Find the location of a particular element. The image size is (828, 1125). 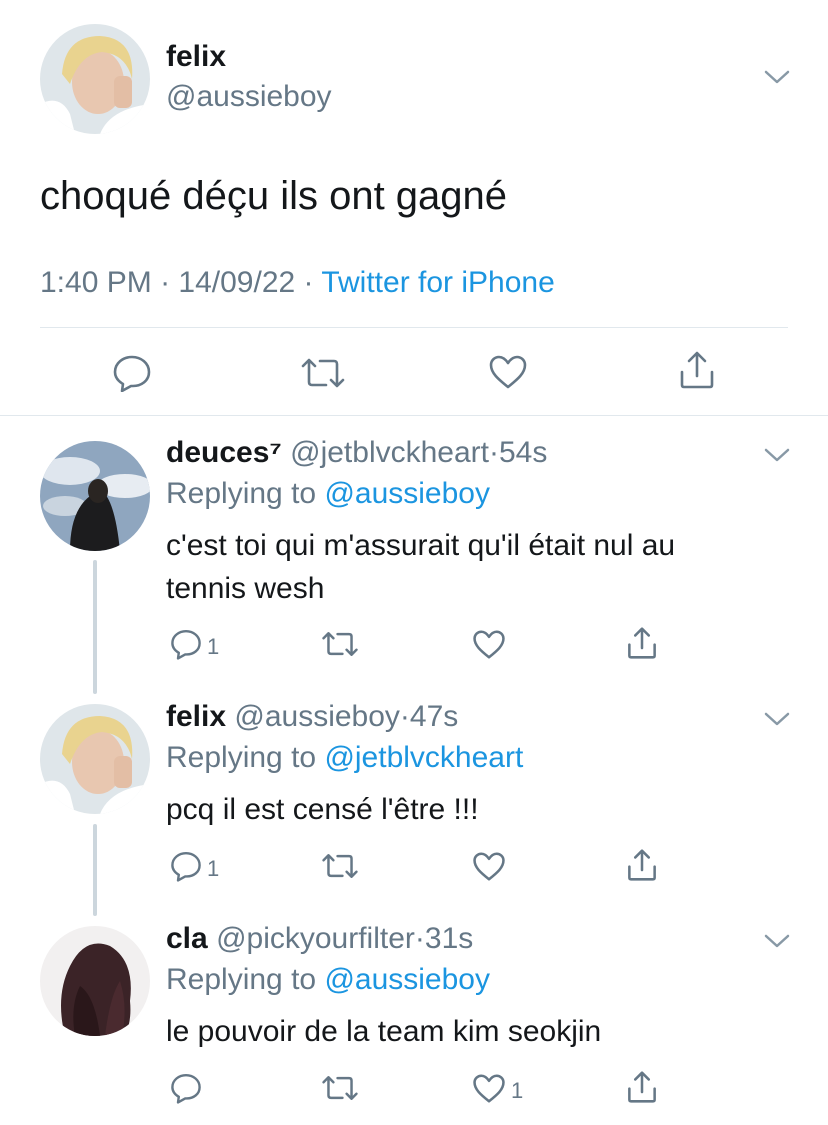

reply-1-display-name: deuces⁷ is located at coordinates (224, 452).